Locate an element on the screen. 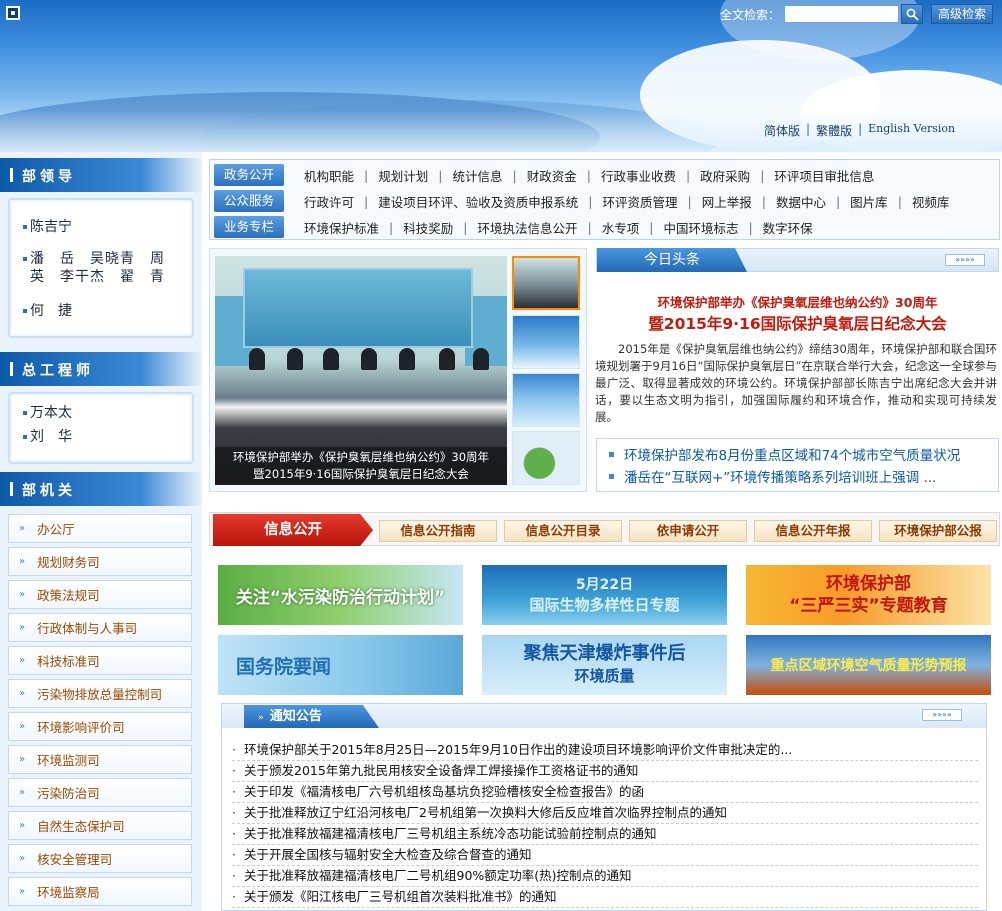 The width and height of the screenshot is (1002, 911). nav-item: 环境执法信息公开 is located at coordinates (527, 227).